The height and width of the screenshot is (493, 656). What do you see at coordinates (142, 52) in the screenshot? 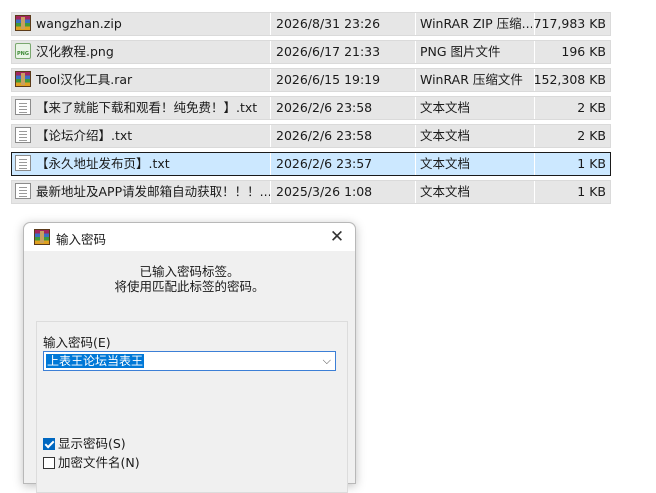
I see `file-name-cell: 汉化教程.png` at bounding box center [142, 52].